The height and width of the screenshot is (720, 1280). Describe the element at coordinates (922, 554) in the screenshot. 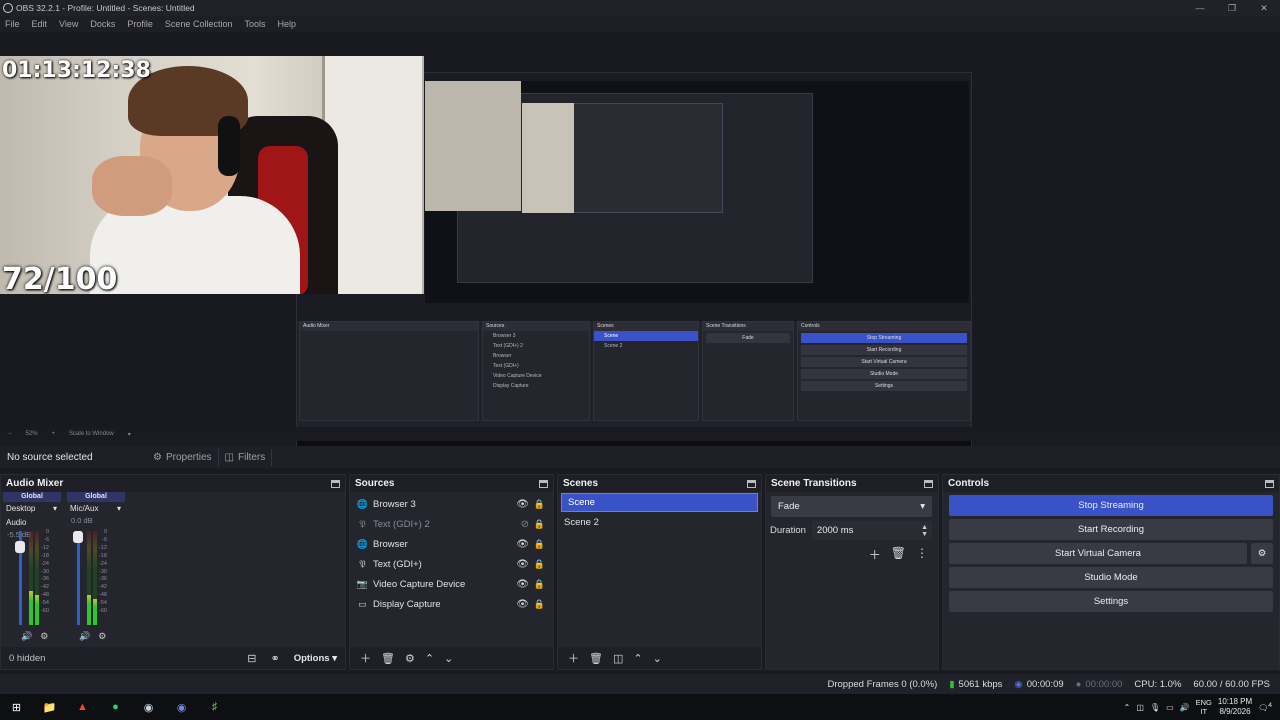

I see `more-options-icon: ⋮` at that location.